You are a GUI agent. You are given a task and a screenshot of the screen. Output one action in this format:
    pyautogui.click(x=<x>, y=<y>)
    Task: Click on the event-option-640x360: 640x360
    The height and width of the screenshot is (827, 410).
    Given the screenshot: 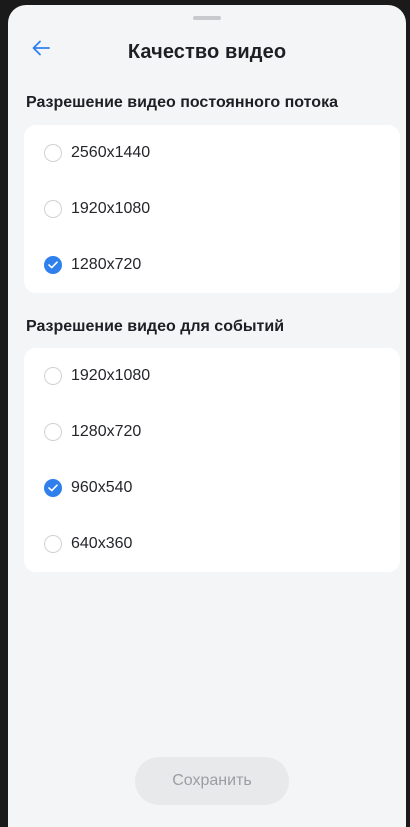 What is the action you would take?
    pyautogui.click(x=212, y=544)
    